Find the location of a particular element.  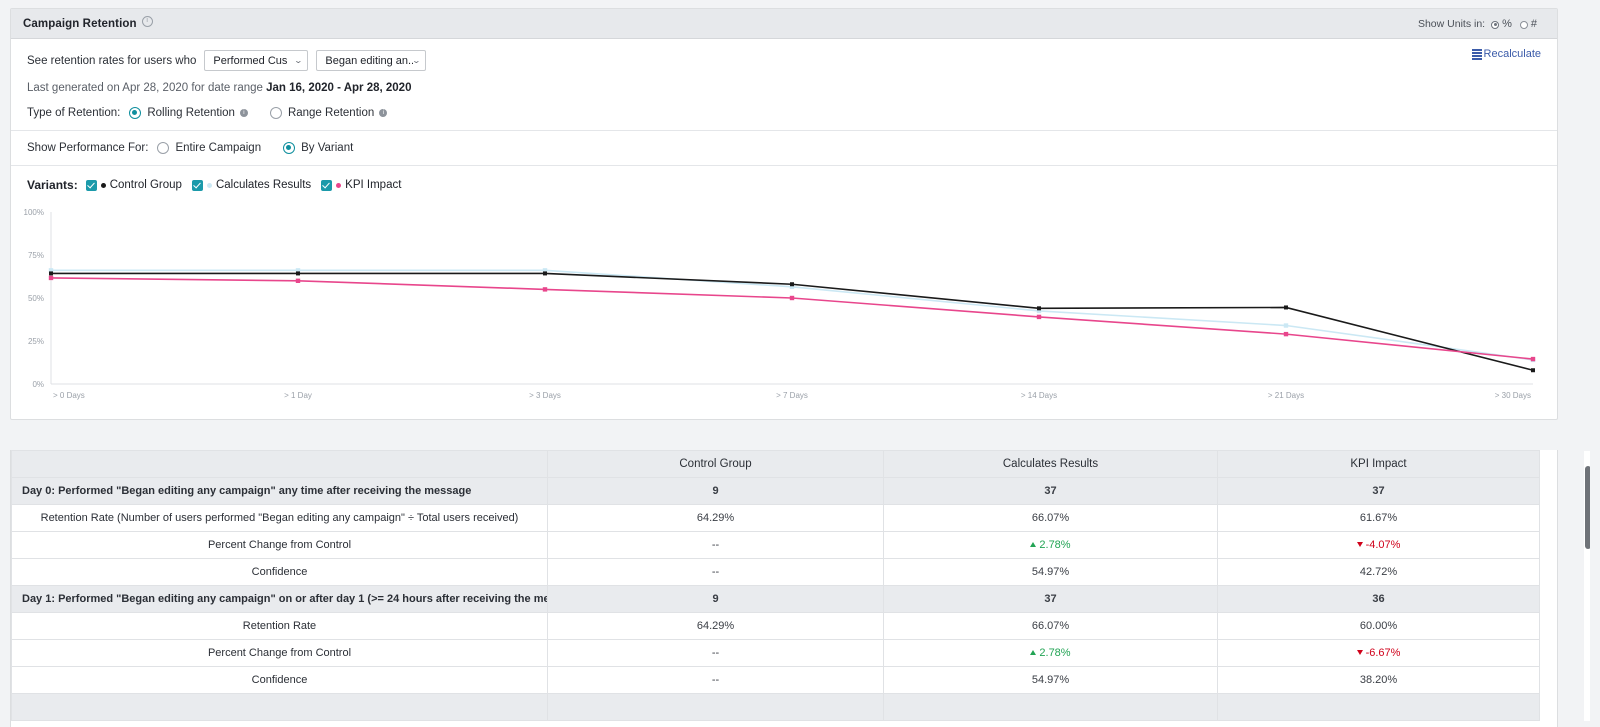

entire-campaign-label: Entire Campaign is located at coordinates (218, 148).